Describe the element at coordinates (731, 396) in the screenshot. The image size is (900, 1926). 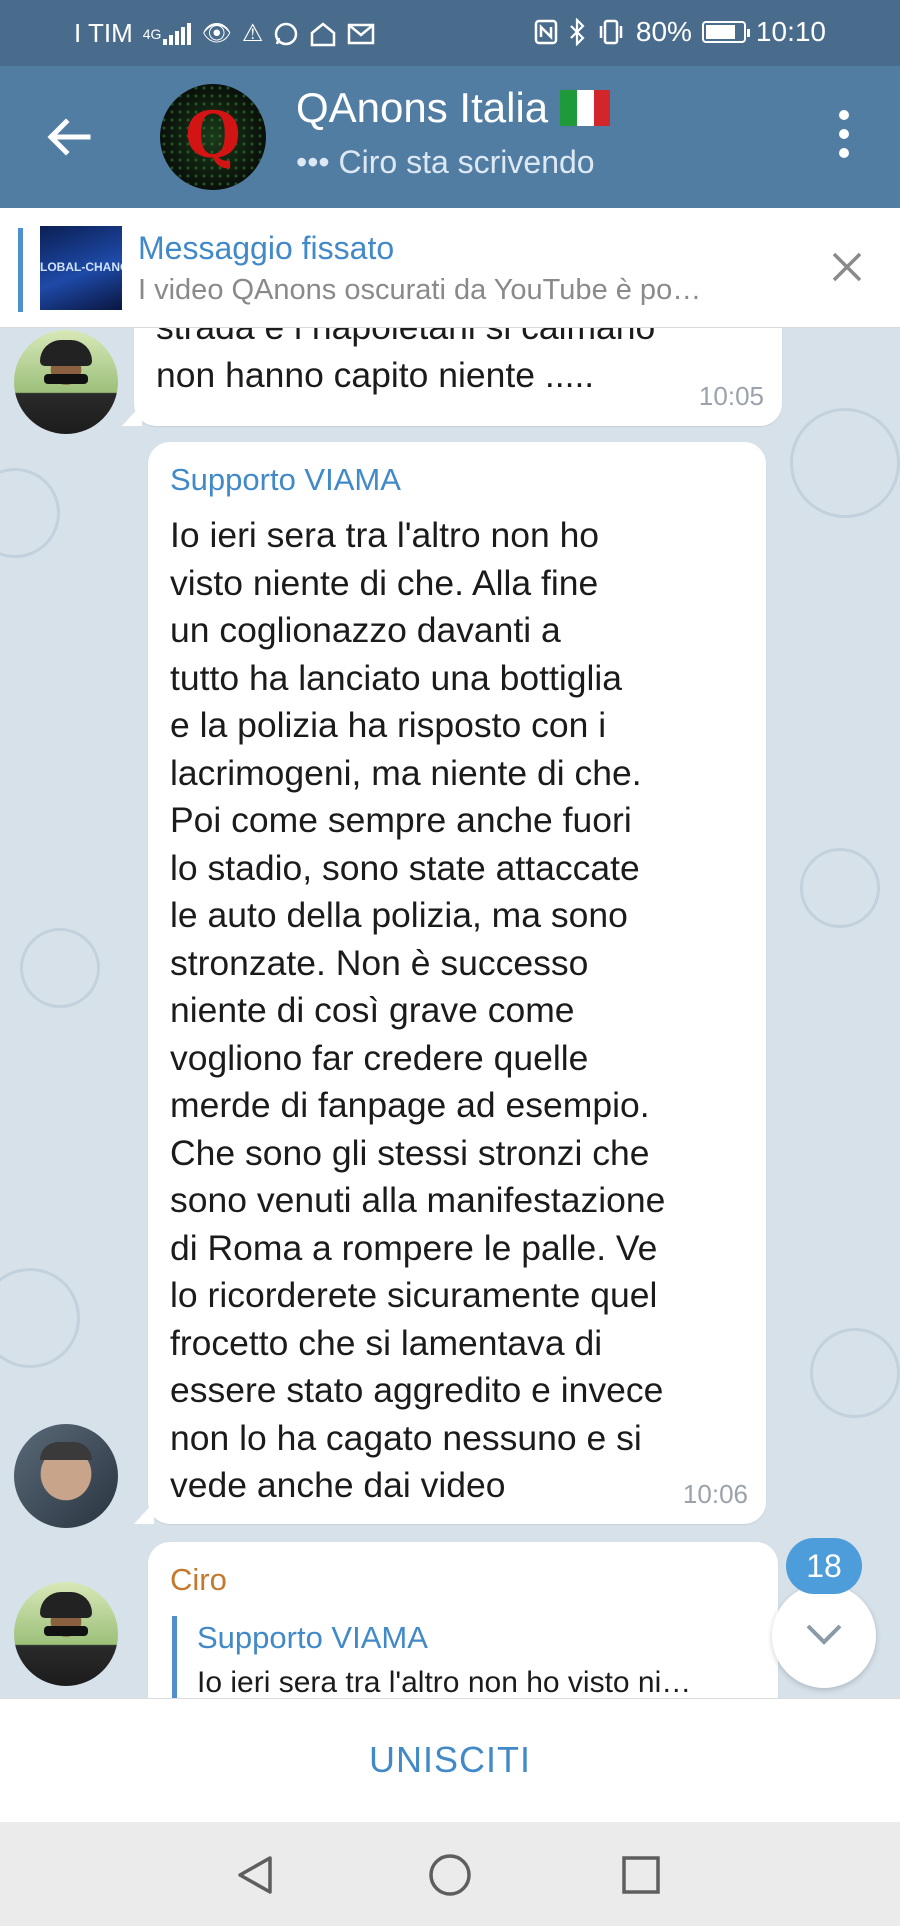
I see `message-time: 10:05` at that location.